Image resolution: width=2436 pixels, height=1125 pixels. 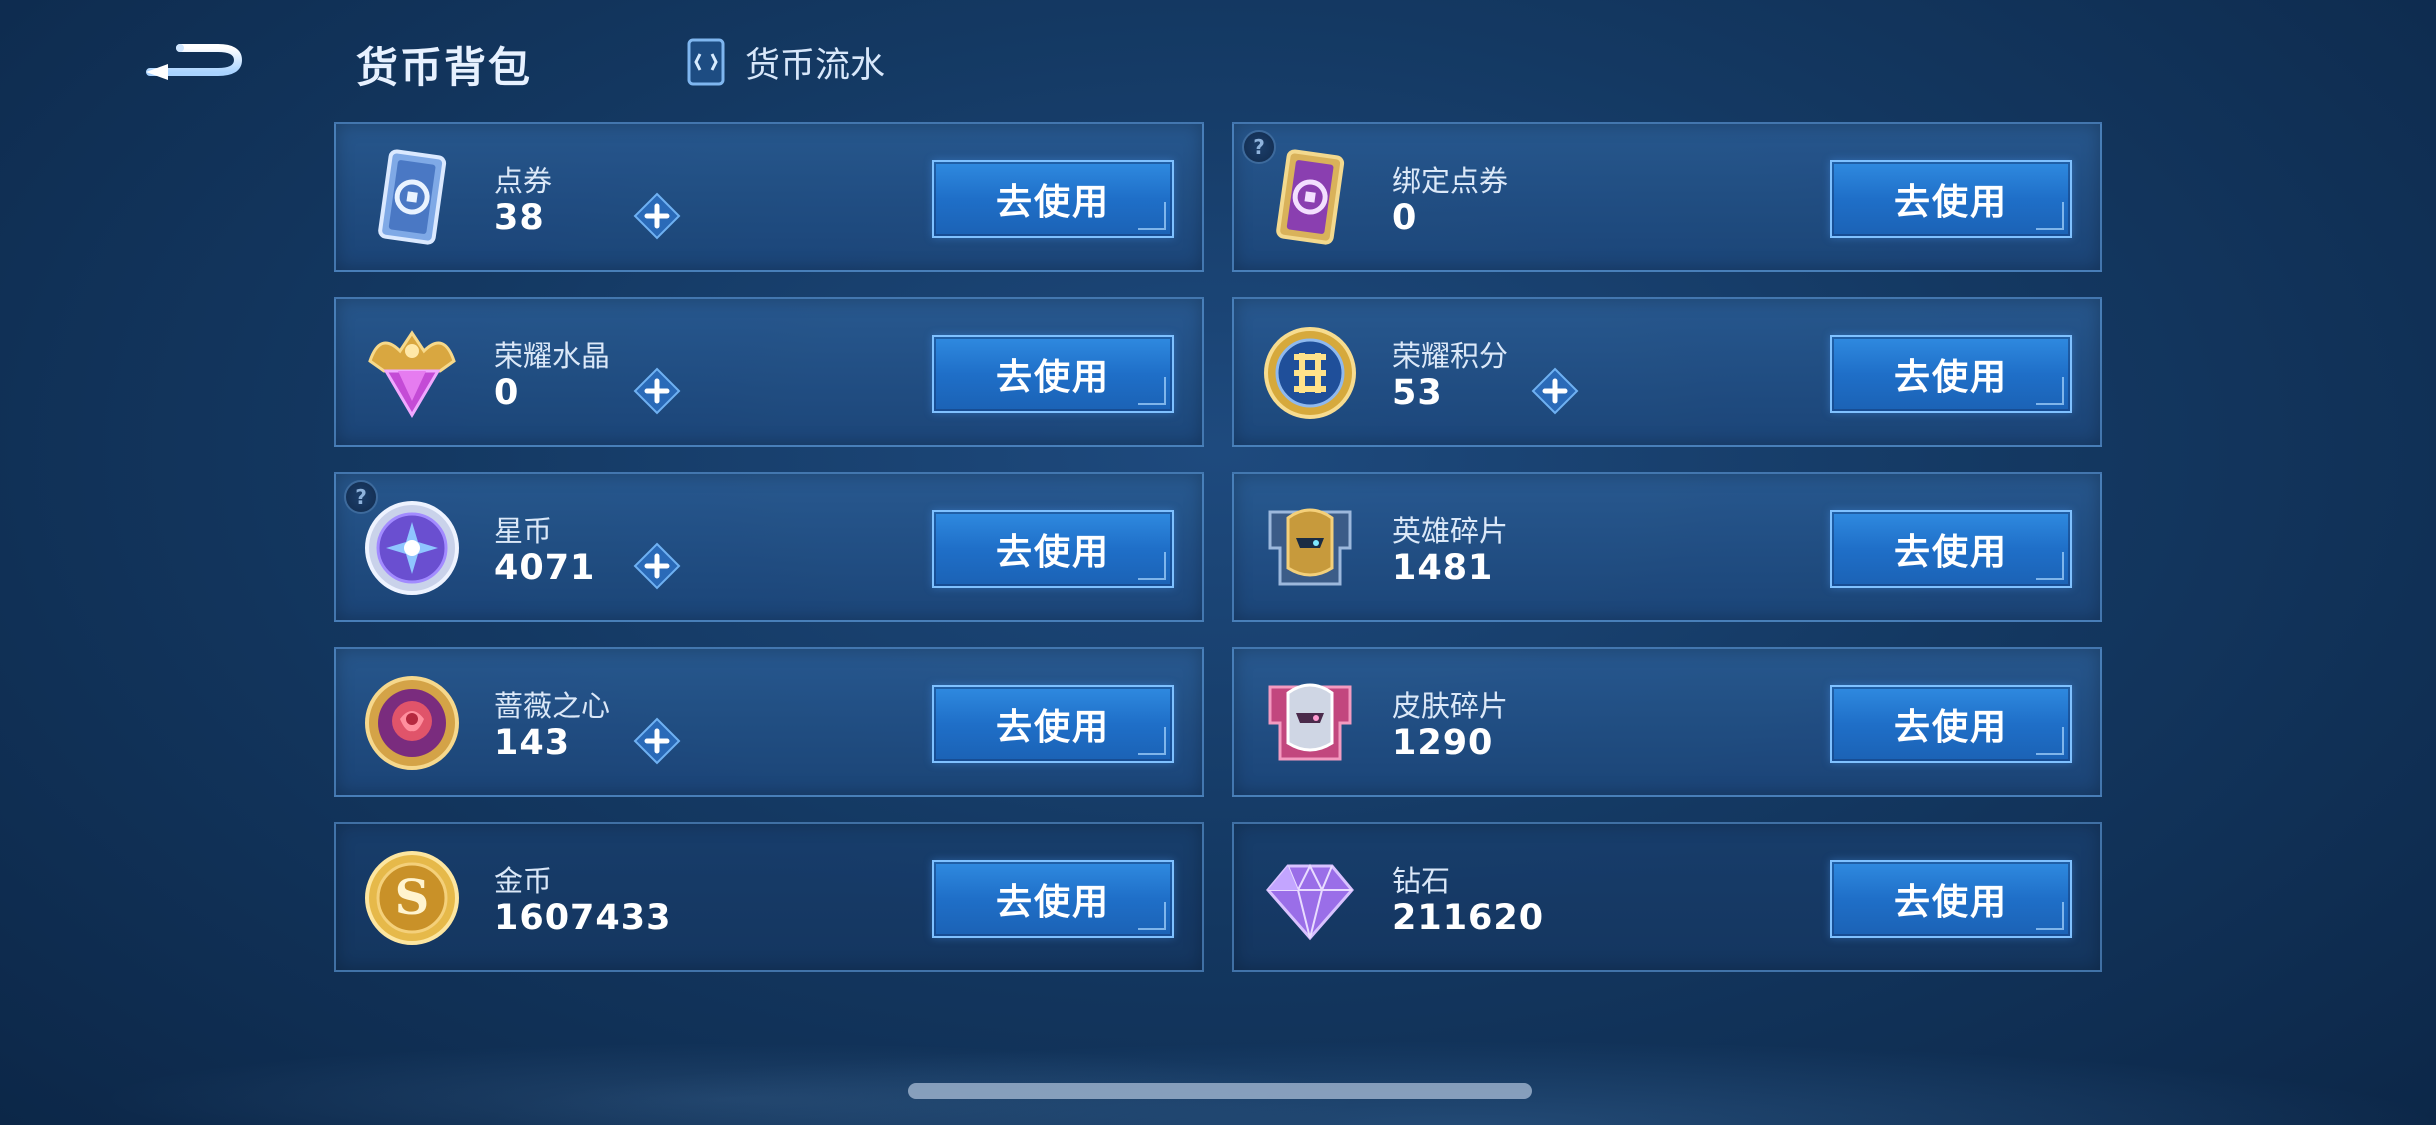 I want to click on currency-name: 蔷薇之心, so click(x=552, y=706).